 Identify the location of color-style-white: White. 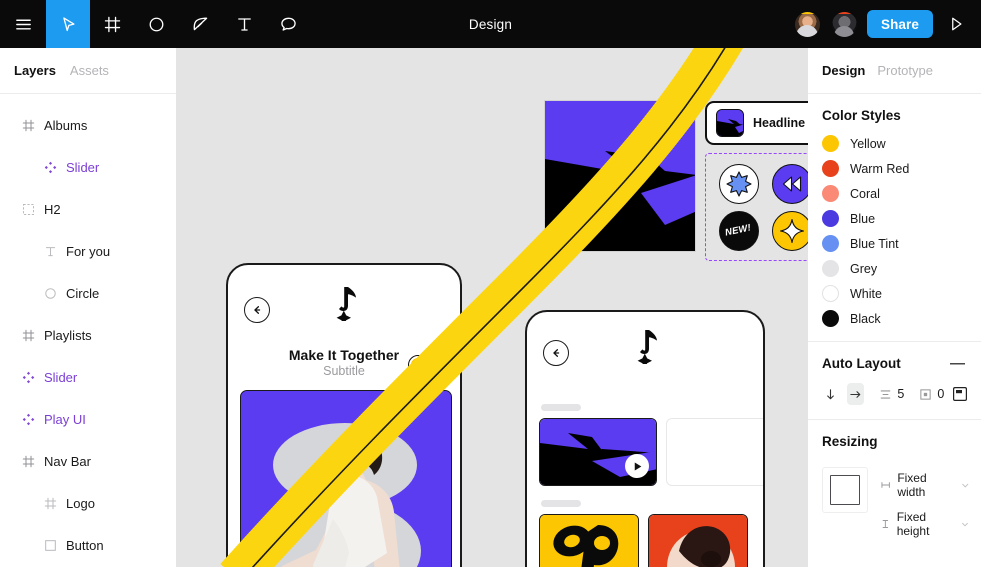
(894, 293).